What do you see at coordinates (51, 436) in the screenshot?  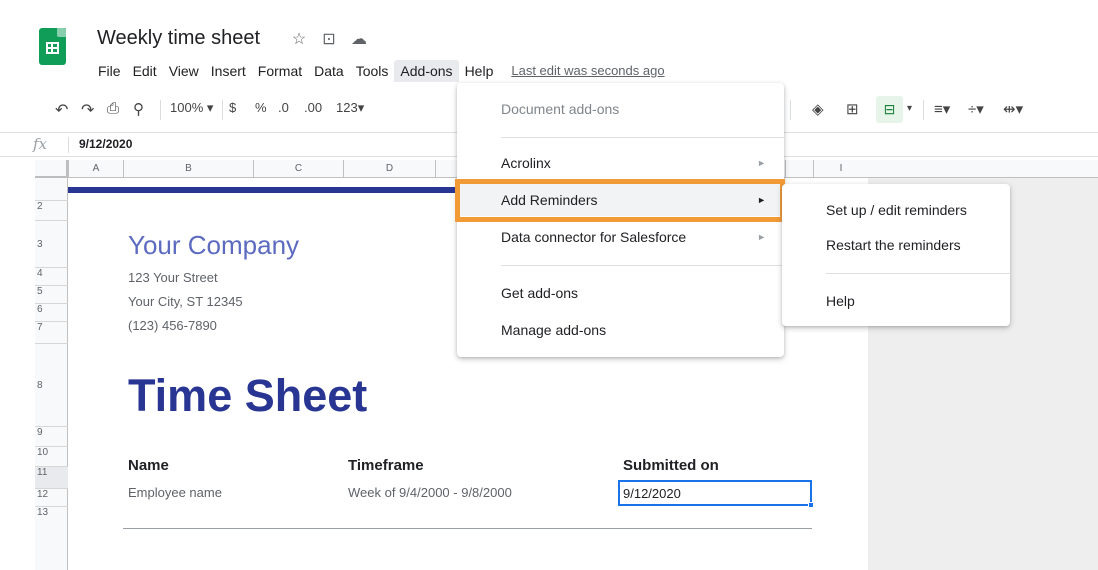 I see `row-header: 9` at bounding box center [51, 436].